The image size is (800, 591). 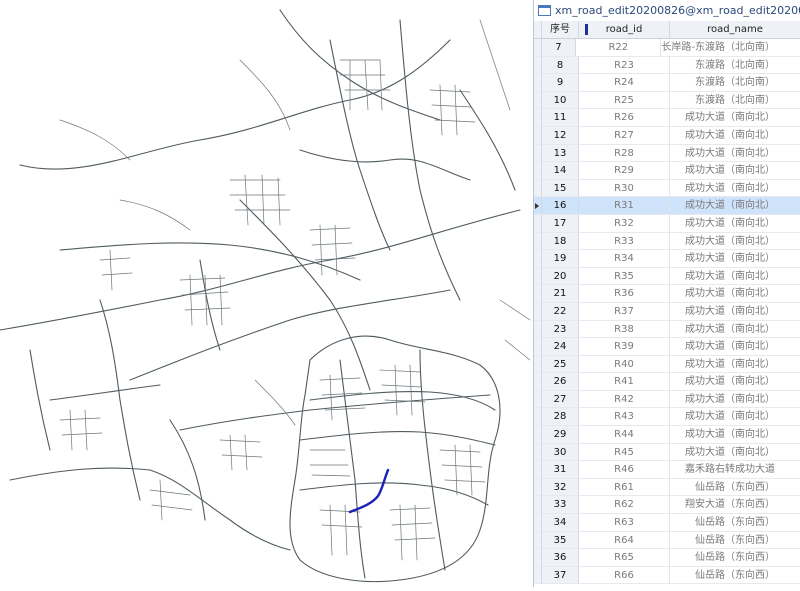 I want to click on table-row: 19 R34 成功大道（南向北）, so click(x=667, y=259).